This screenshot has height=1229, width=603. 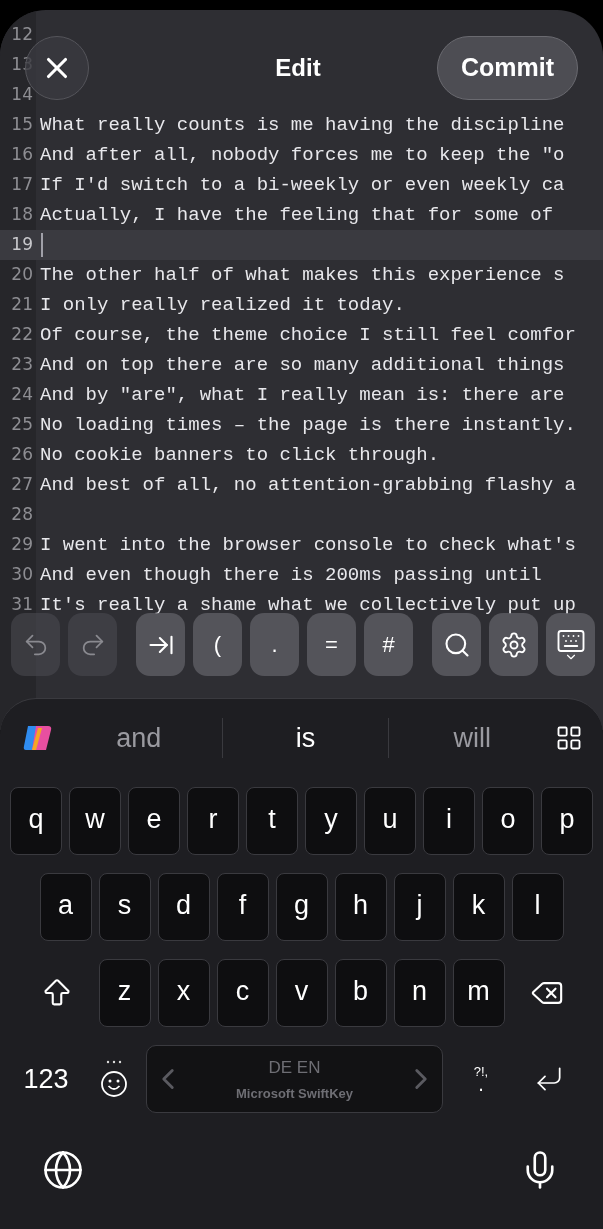 I want to click on suggestion: will, so click(x=472, y=738).